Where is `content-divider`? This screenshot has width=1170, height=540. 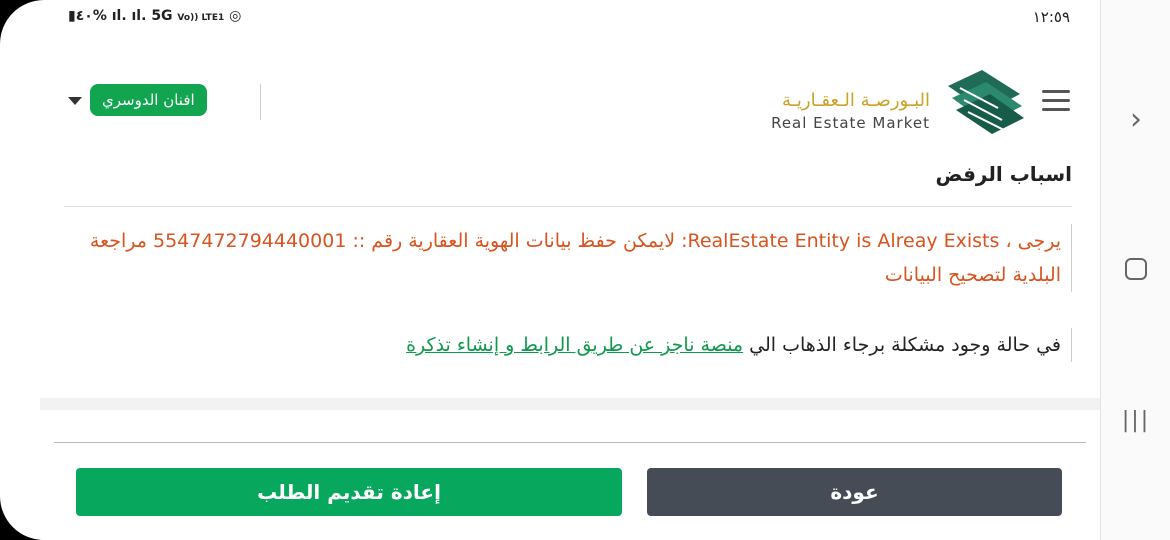 content-divider is located at coordinates (570, 442).